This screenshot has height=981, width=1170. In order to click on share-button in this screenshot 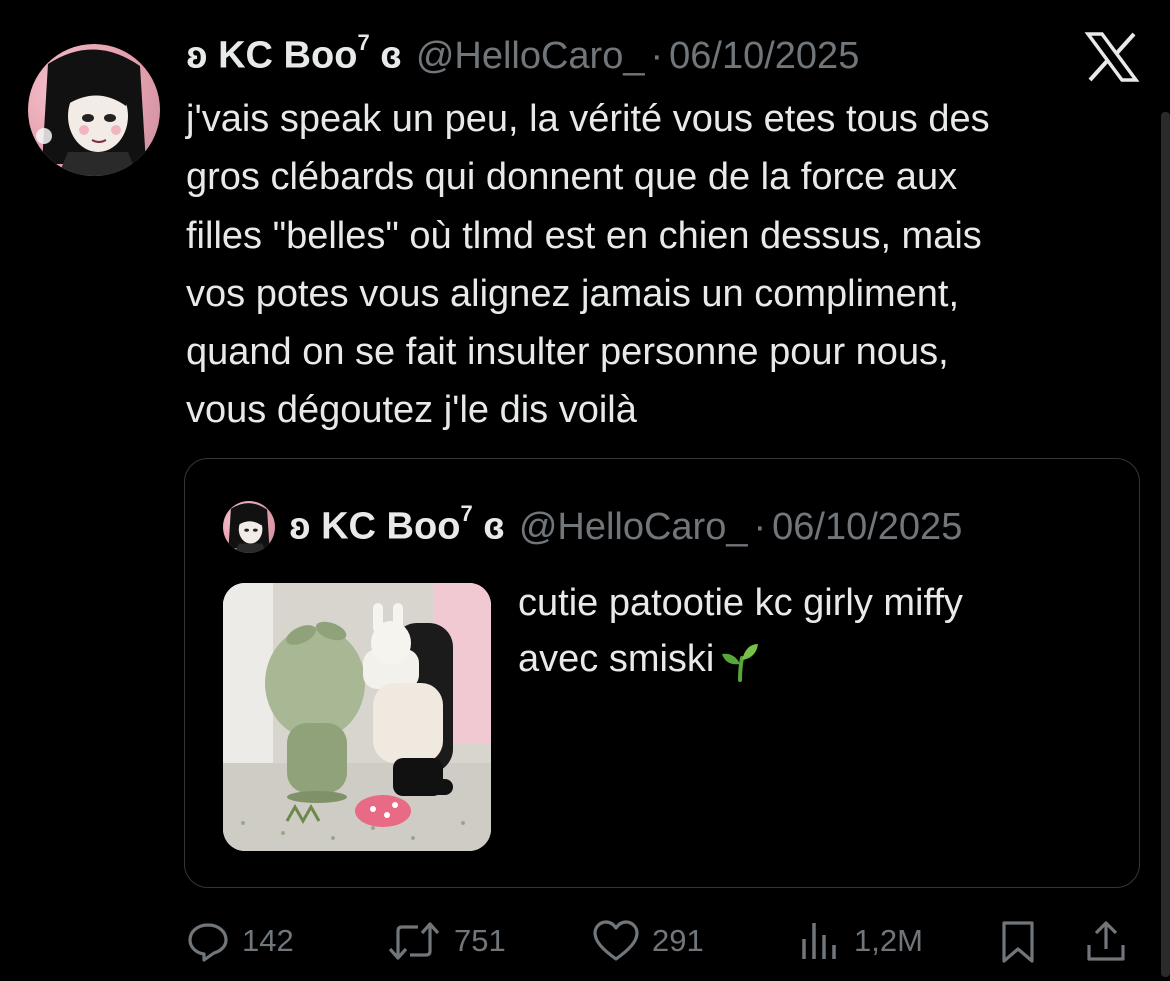, I will do `click(1106, 941)`.